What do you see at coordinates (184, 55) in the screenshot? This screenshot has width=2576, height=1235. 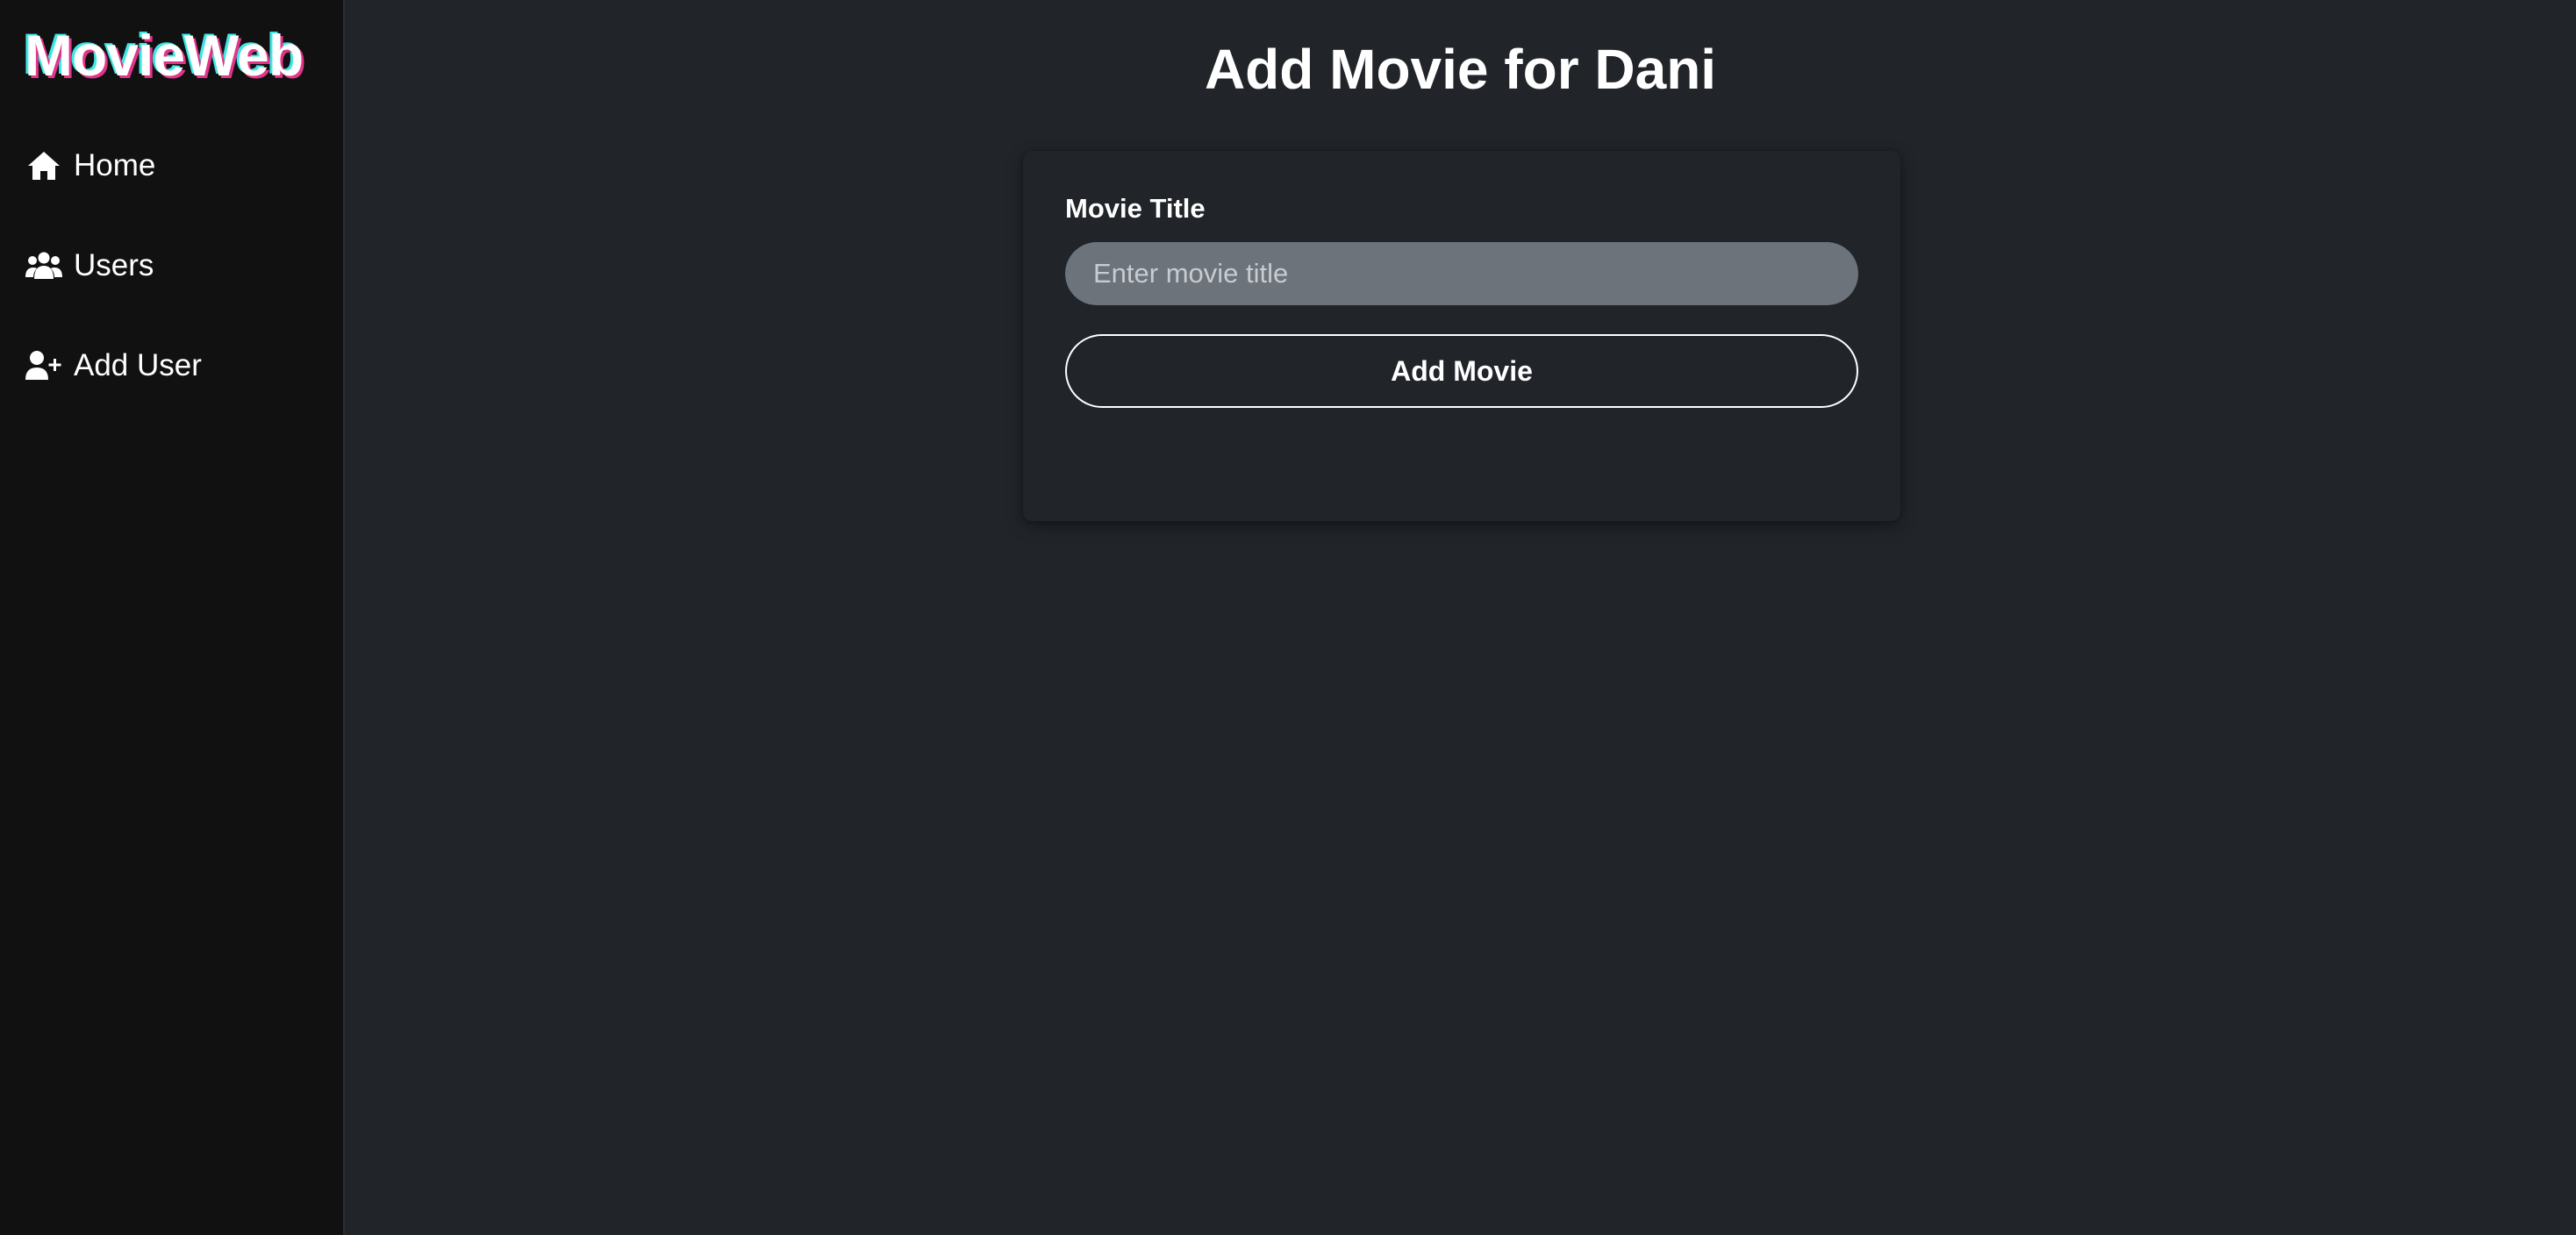 I see `brand-logo: MovieWeb` at bounding box center [184, 55].